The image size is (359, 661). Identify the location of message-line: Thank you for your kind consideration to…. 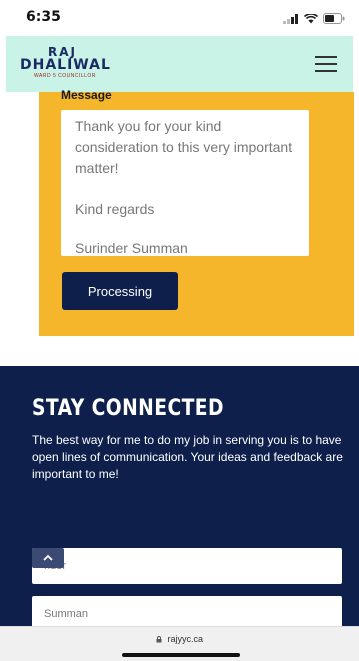
(184, 147).